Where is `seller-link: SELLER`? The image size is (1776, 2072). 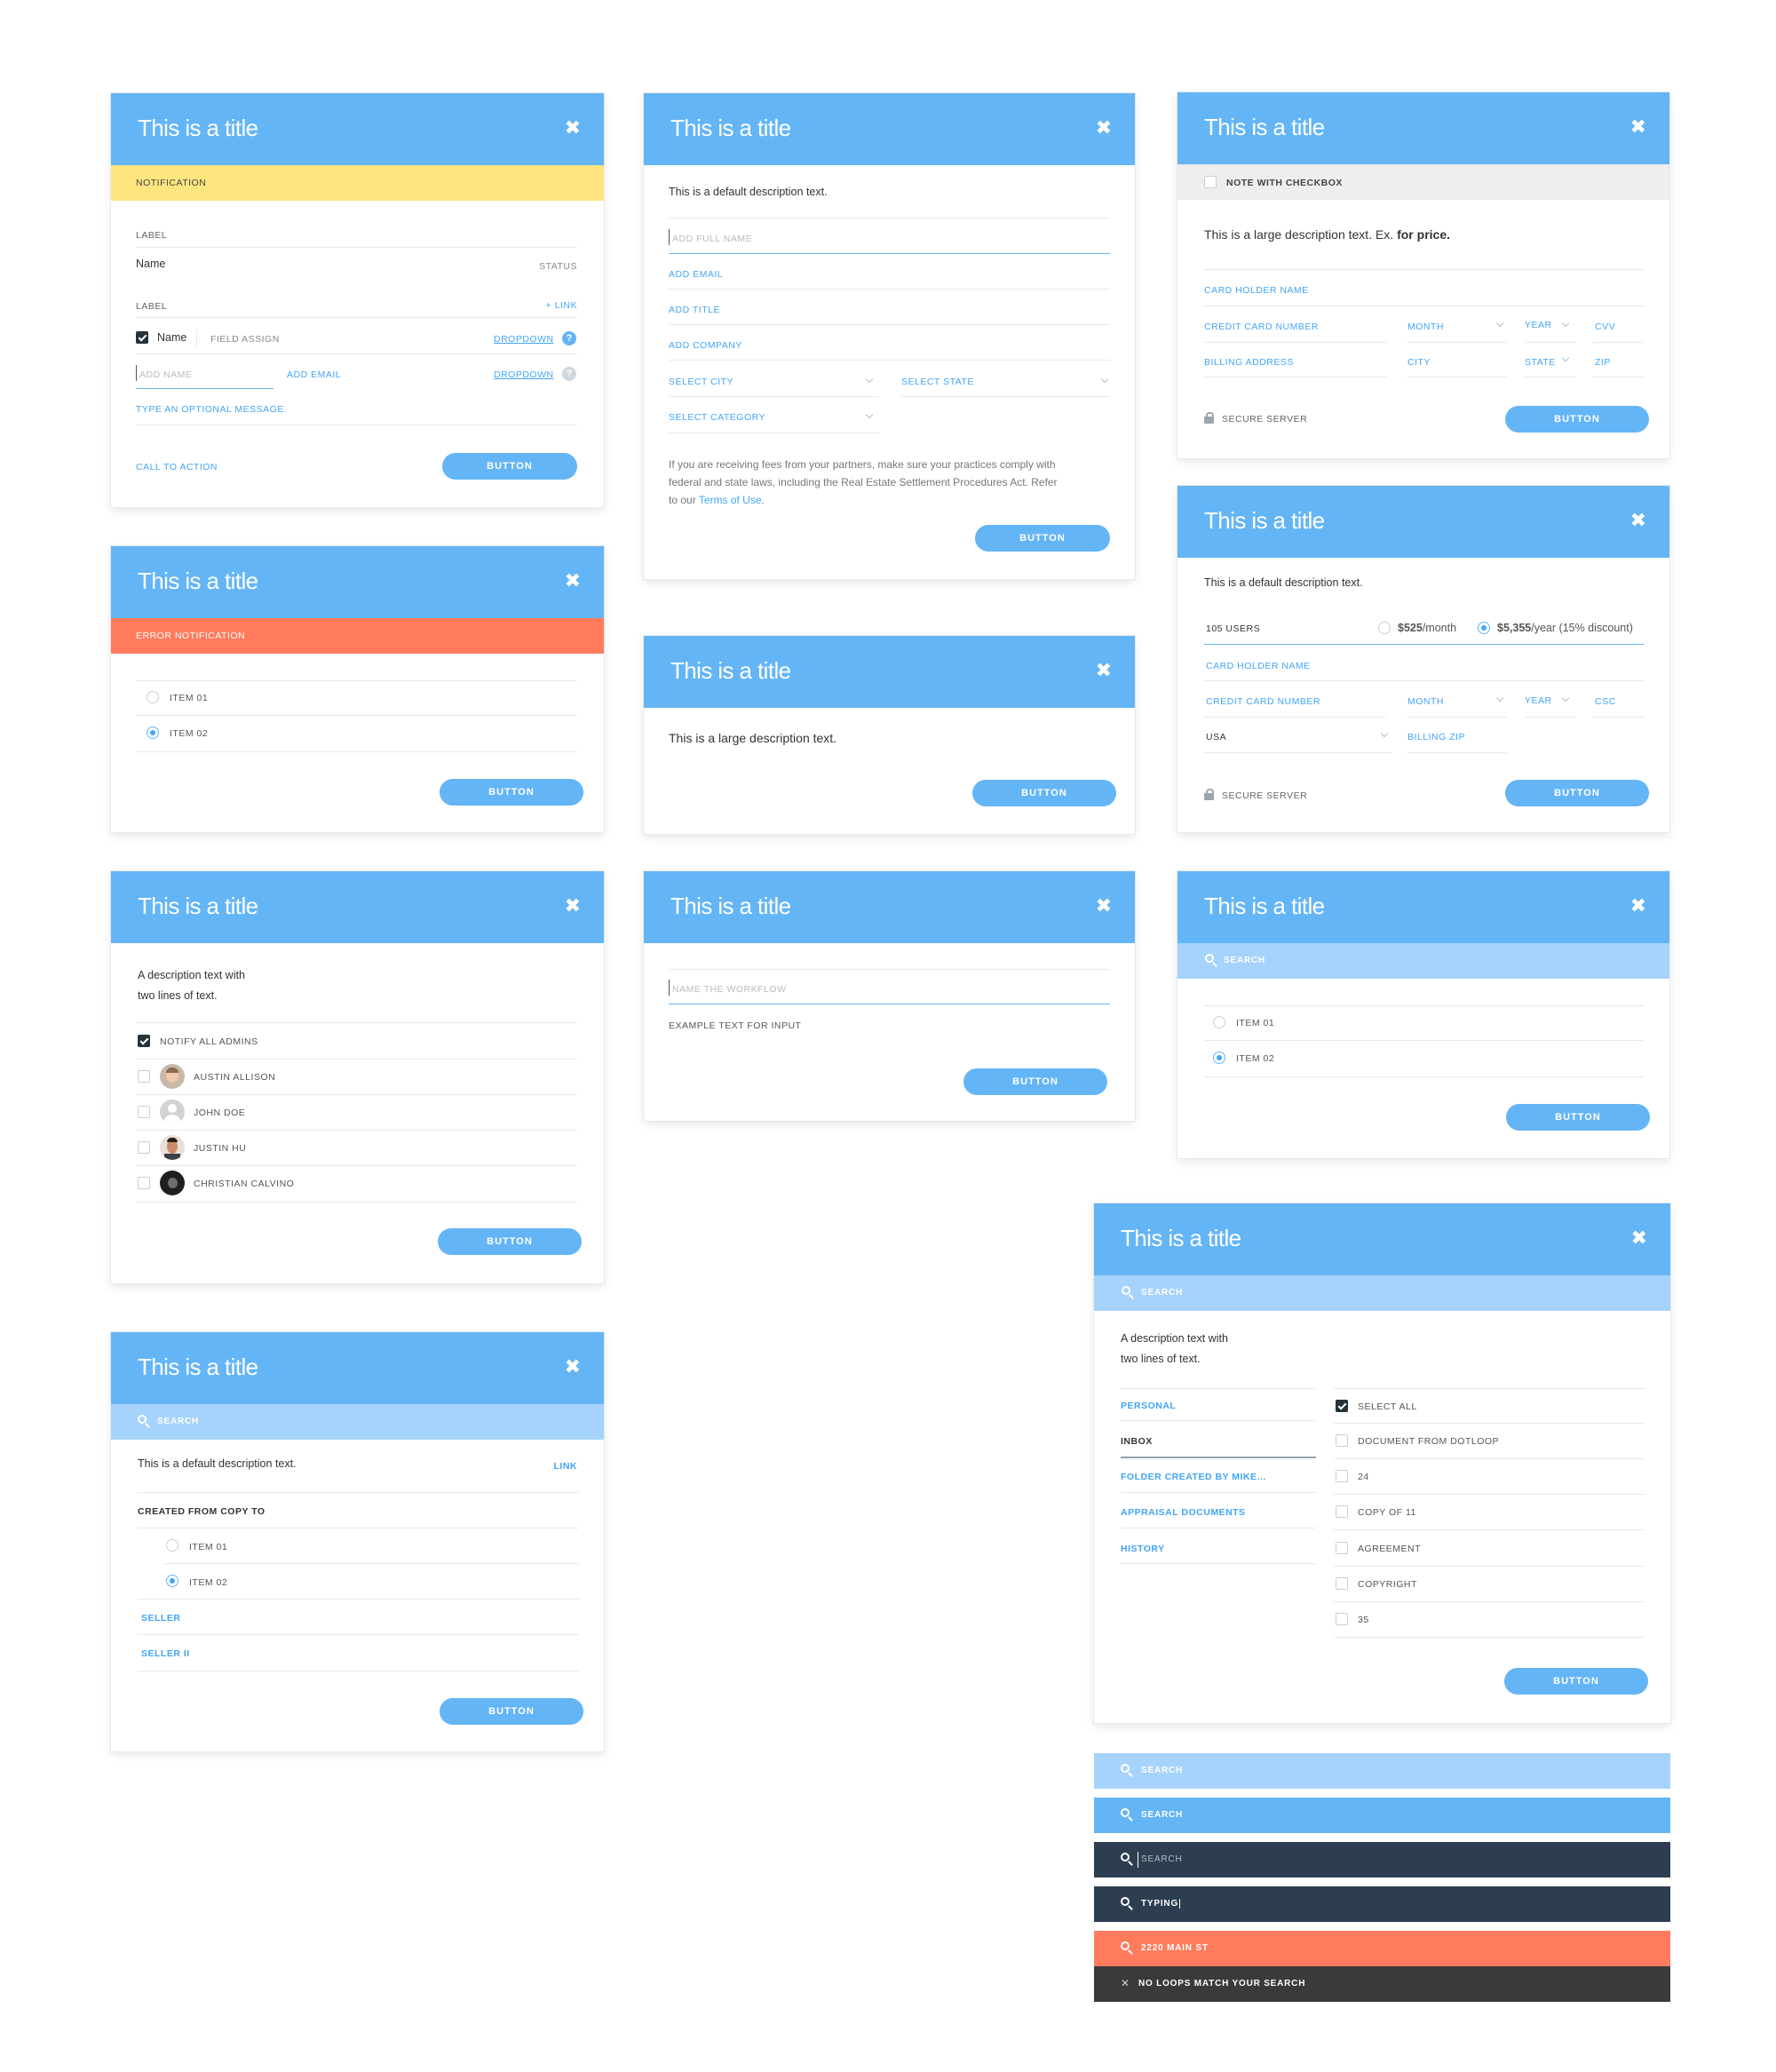
seller-link: SELLER is located at coordinates (160, 1618).